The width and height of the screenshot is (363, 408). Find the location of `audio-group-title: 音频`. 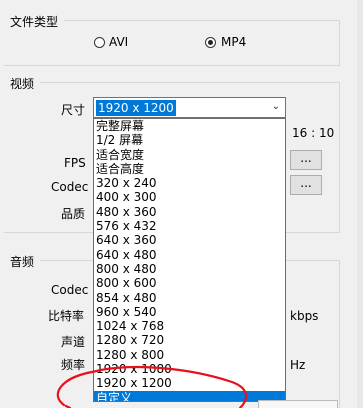

audio-group-title: 音频 is located at coordinates (22, 262).